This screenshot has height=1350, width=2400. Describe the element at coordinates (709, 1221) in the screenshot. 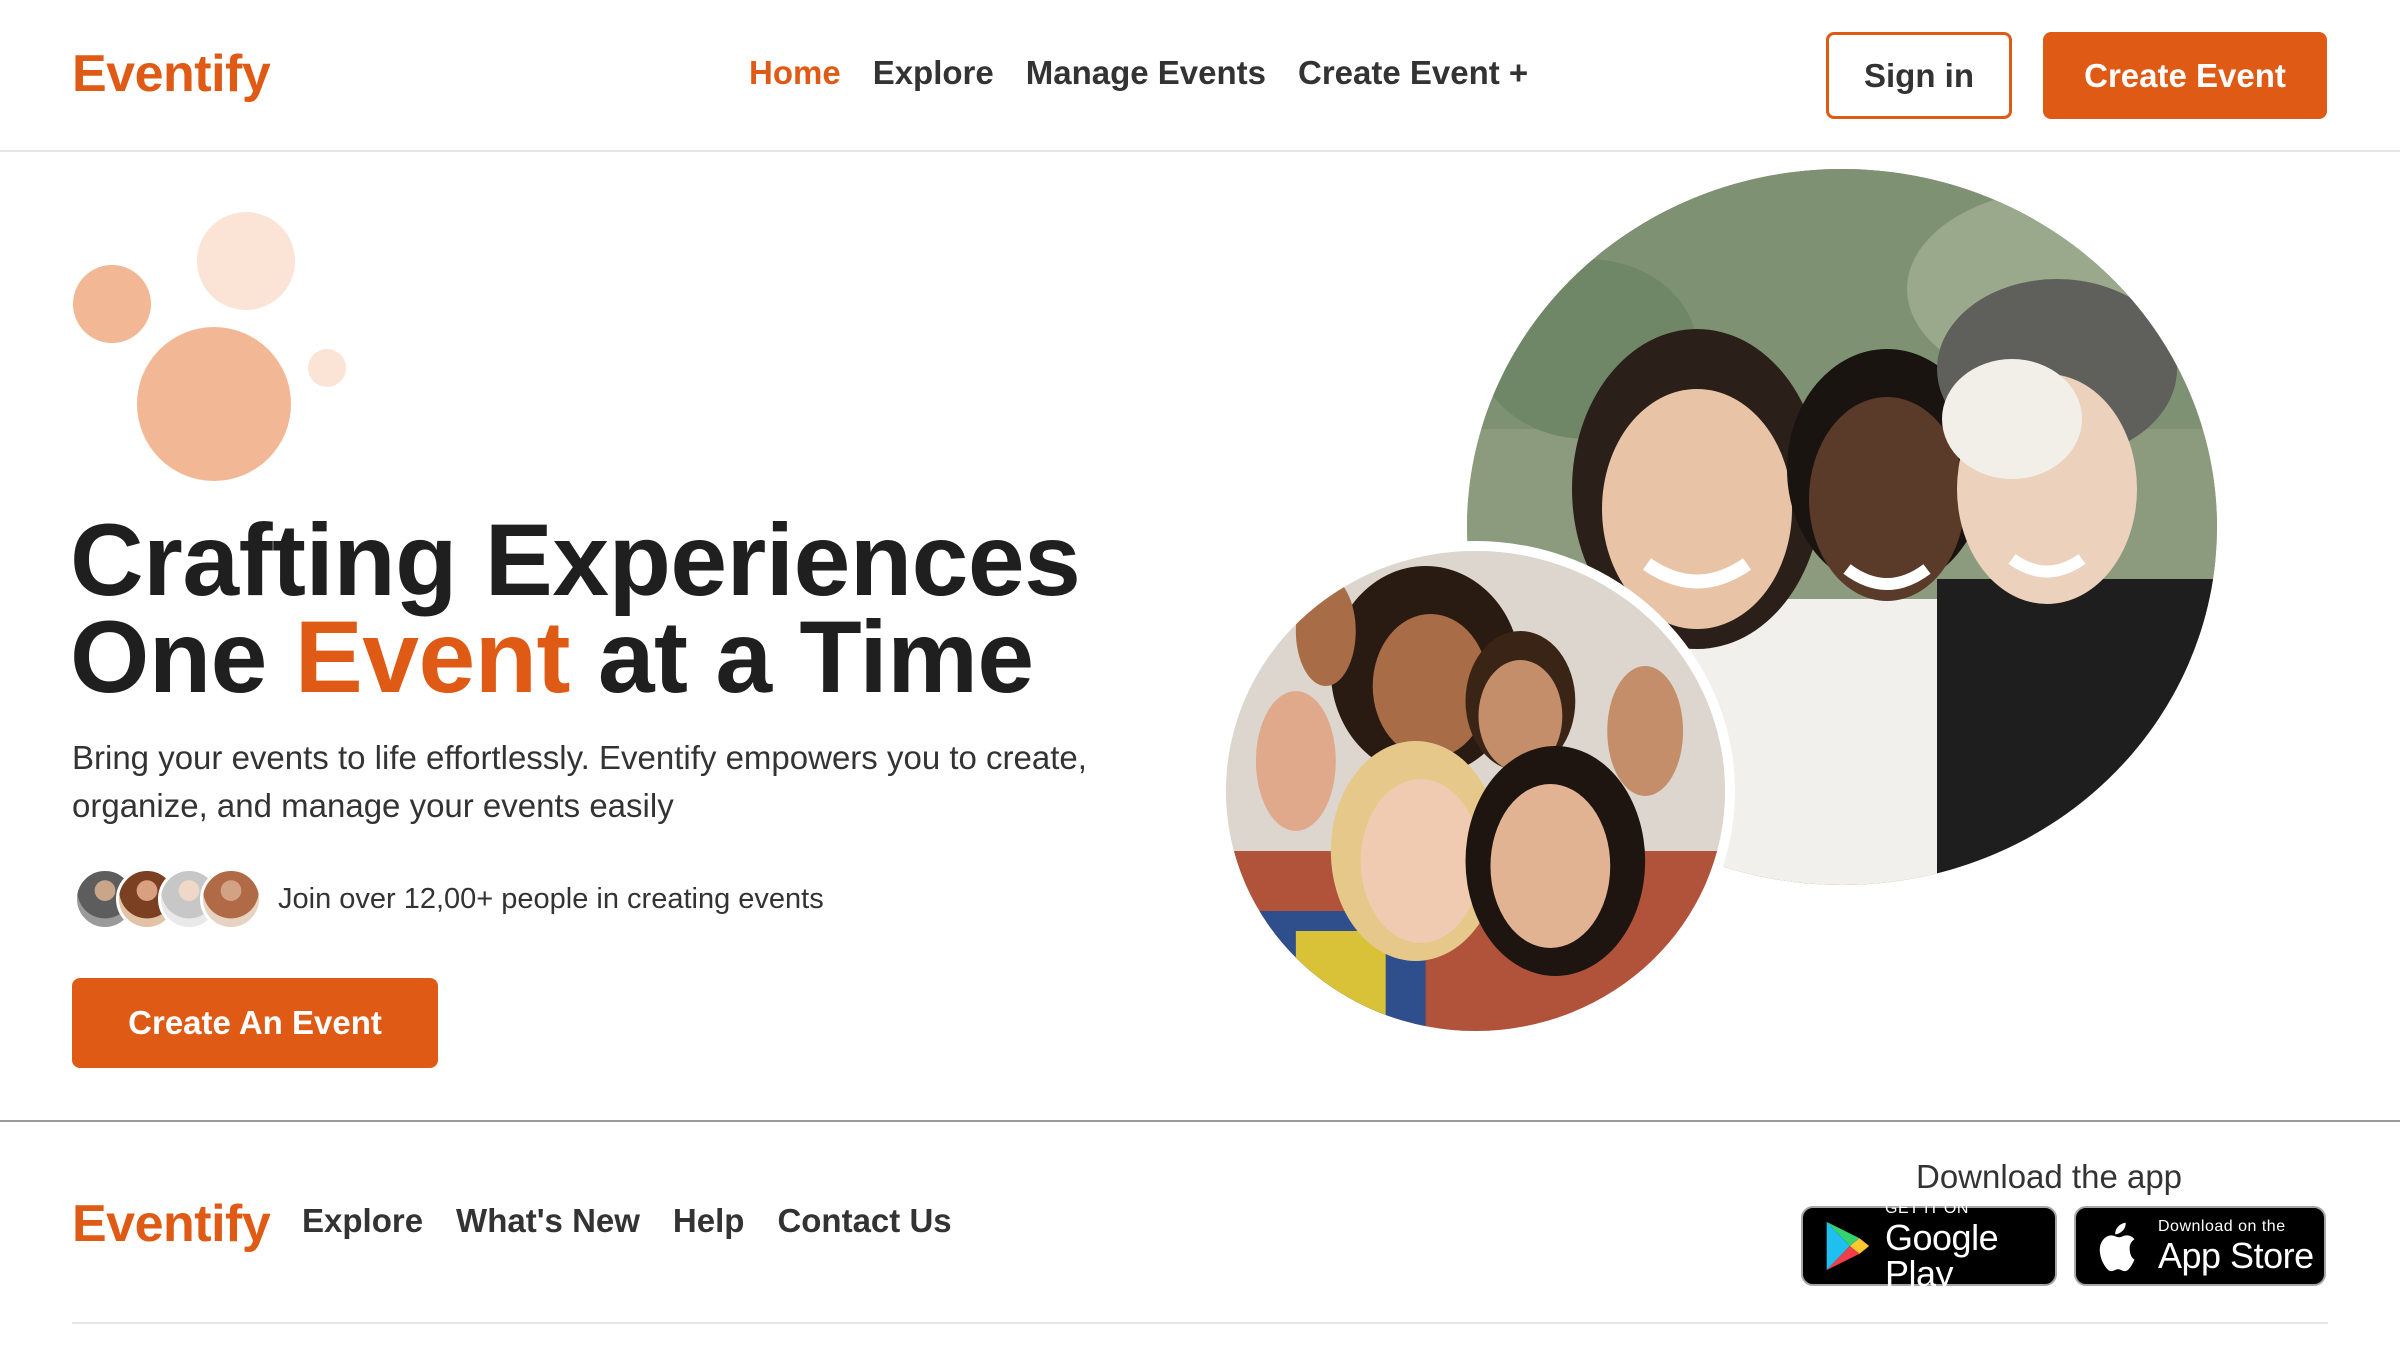

I see `footer-link-help: Help` at that location.